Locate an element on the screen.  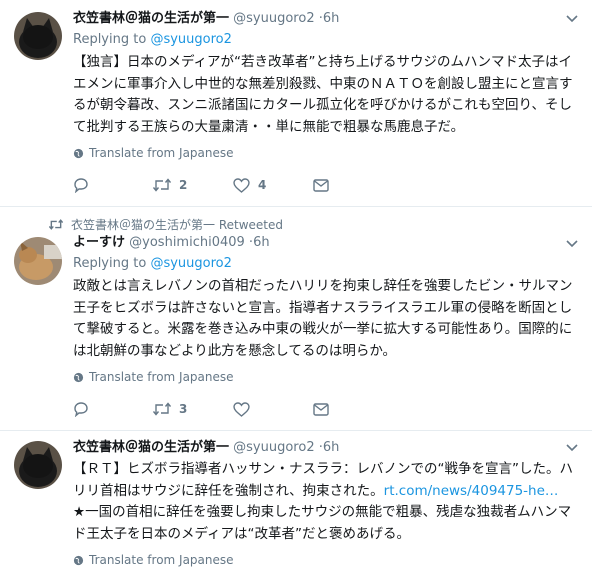
author-handle: @yoshimichi0409 is located at coordinates (187, 242).